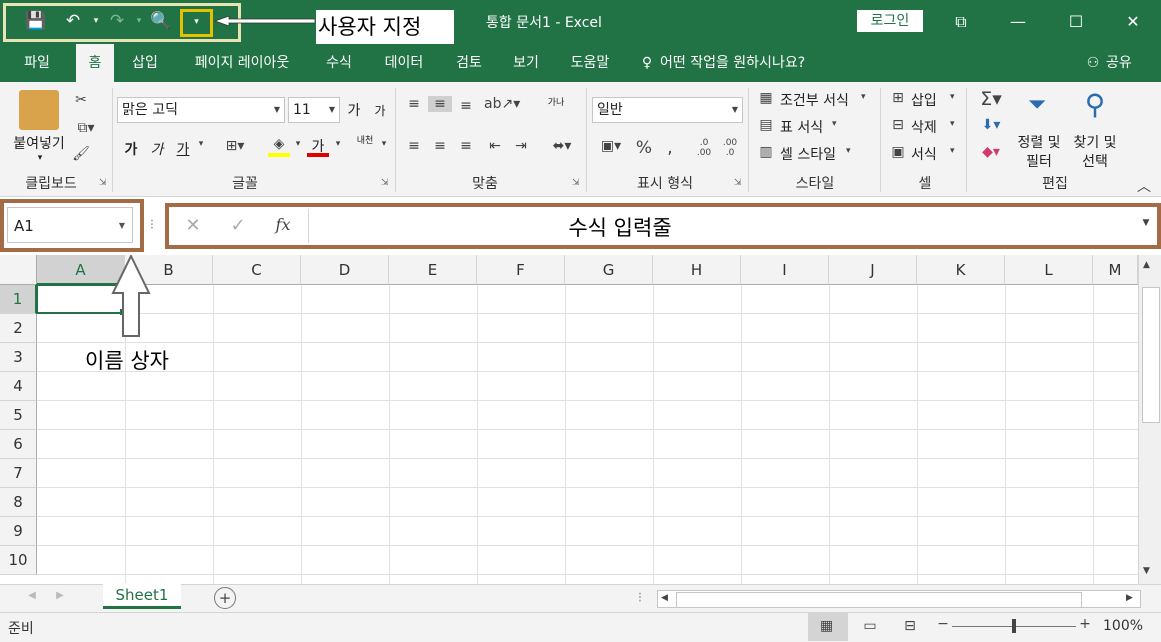 The height and width of the screenshot is (642, 1161). What do you see at coordinates (157, 149) in the screenshot?
I see `italic-button: 가` at bounding box center [157, 149].